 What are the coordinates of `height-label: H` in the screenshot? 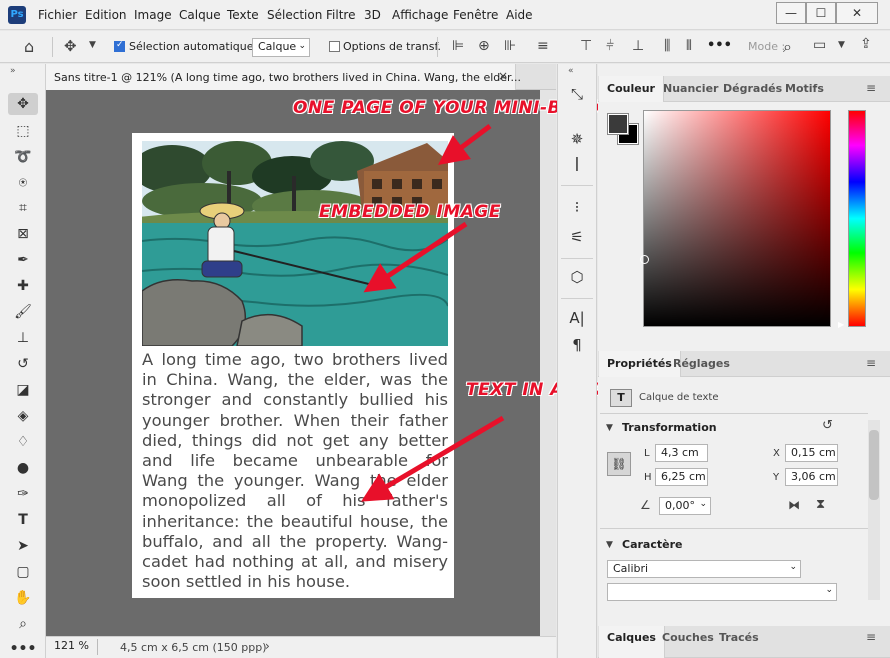 It's located at (648, 477).